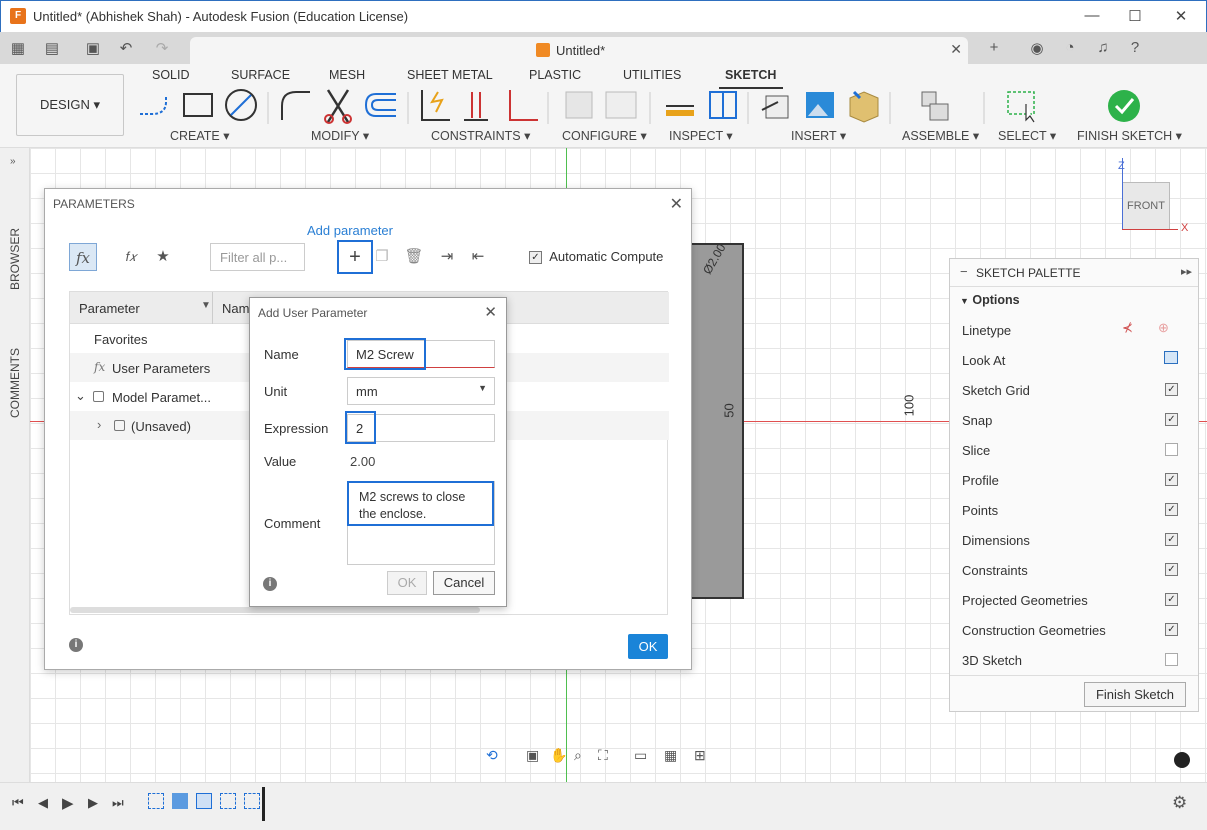 The image size is (1207, 830). Describe the element at coordinates (908, 406) in the screenshot. I see `dimension-100: 100` at that location.